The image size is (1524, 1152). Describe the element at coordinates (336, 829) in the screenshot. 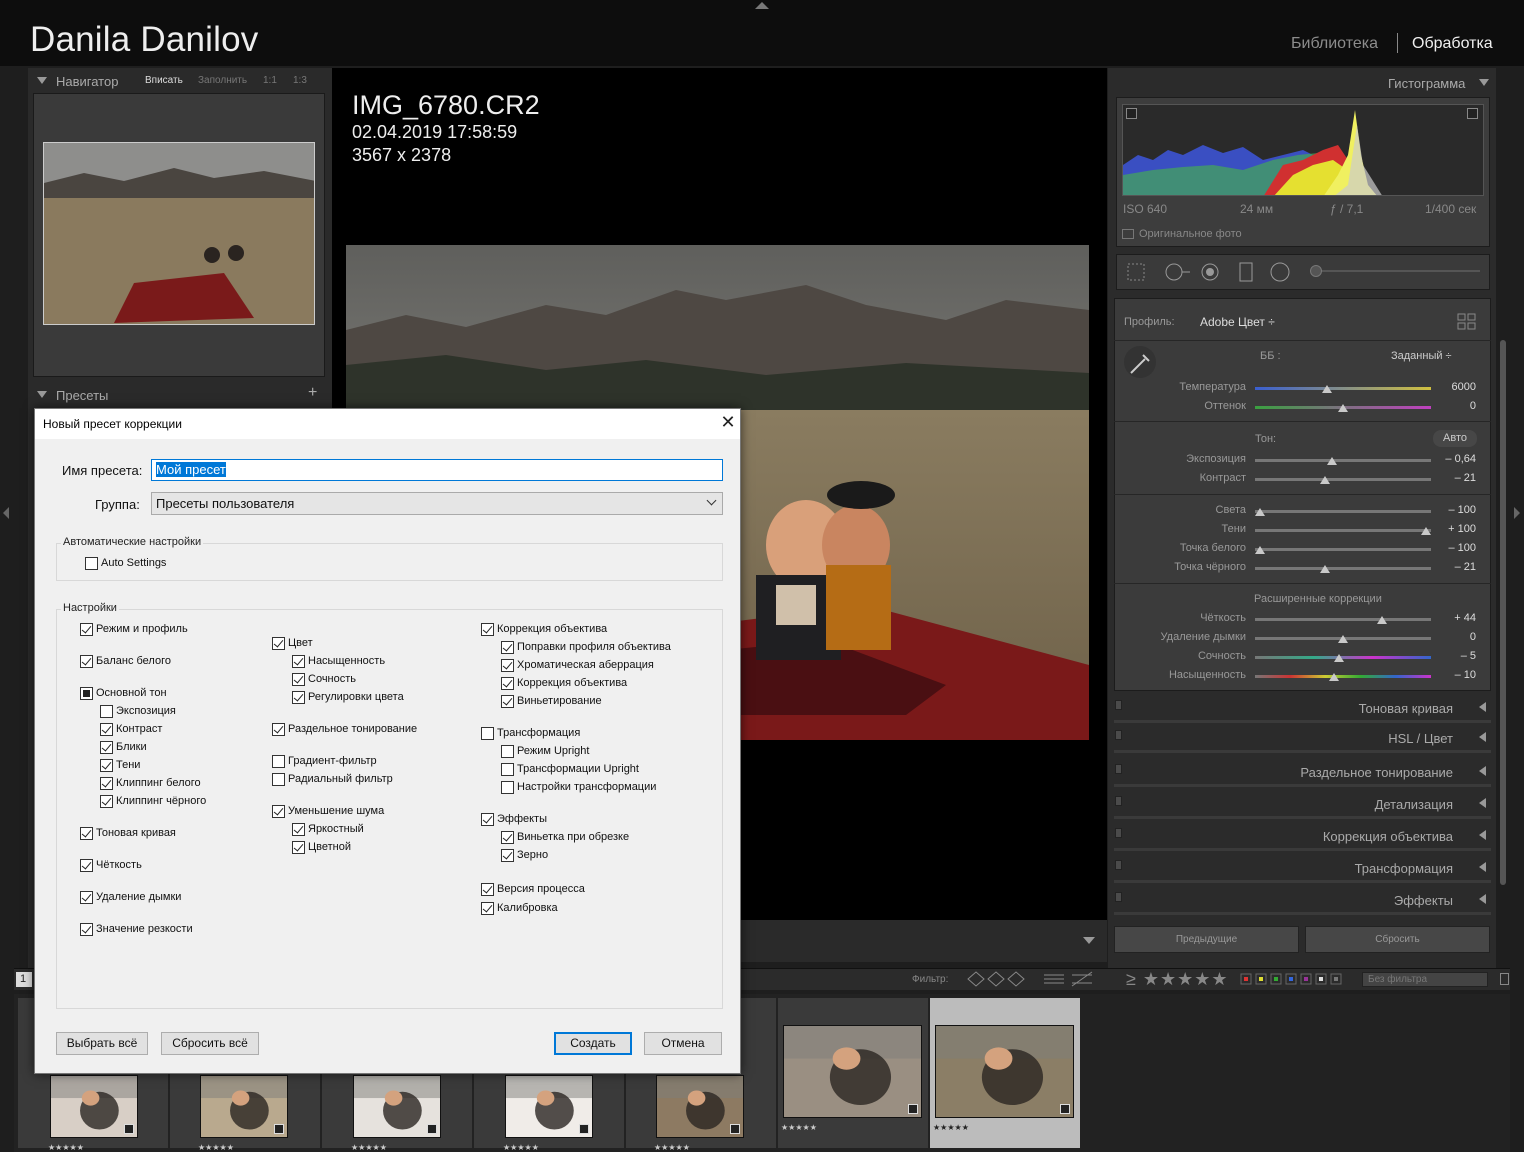

I see `setting-label: Яркостный` at that location.